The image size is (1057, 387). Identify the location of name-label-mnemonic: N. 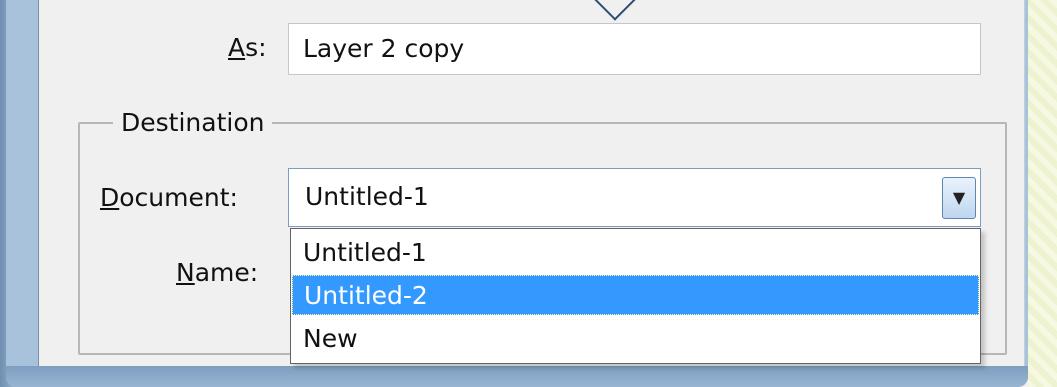
(185, 272).